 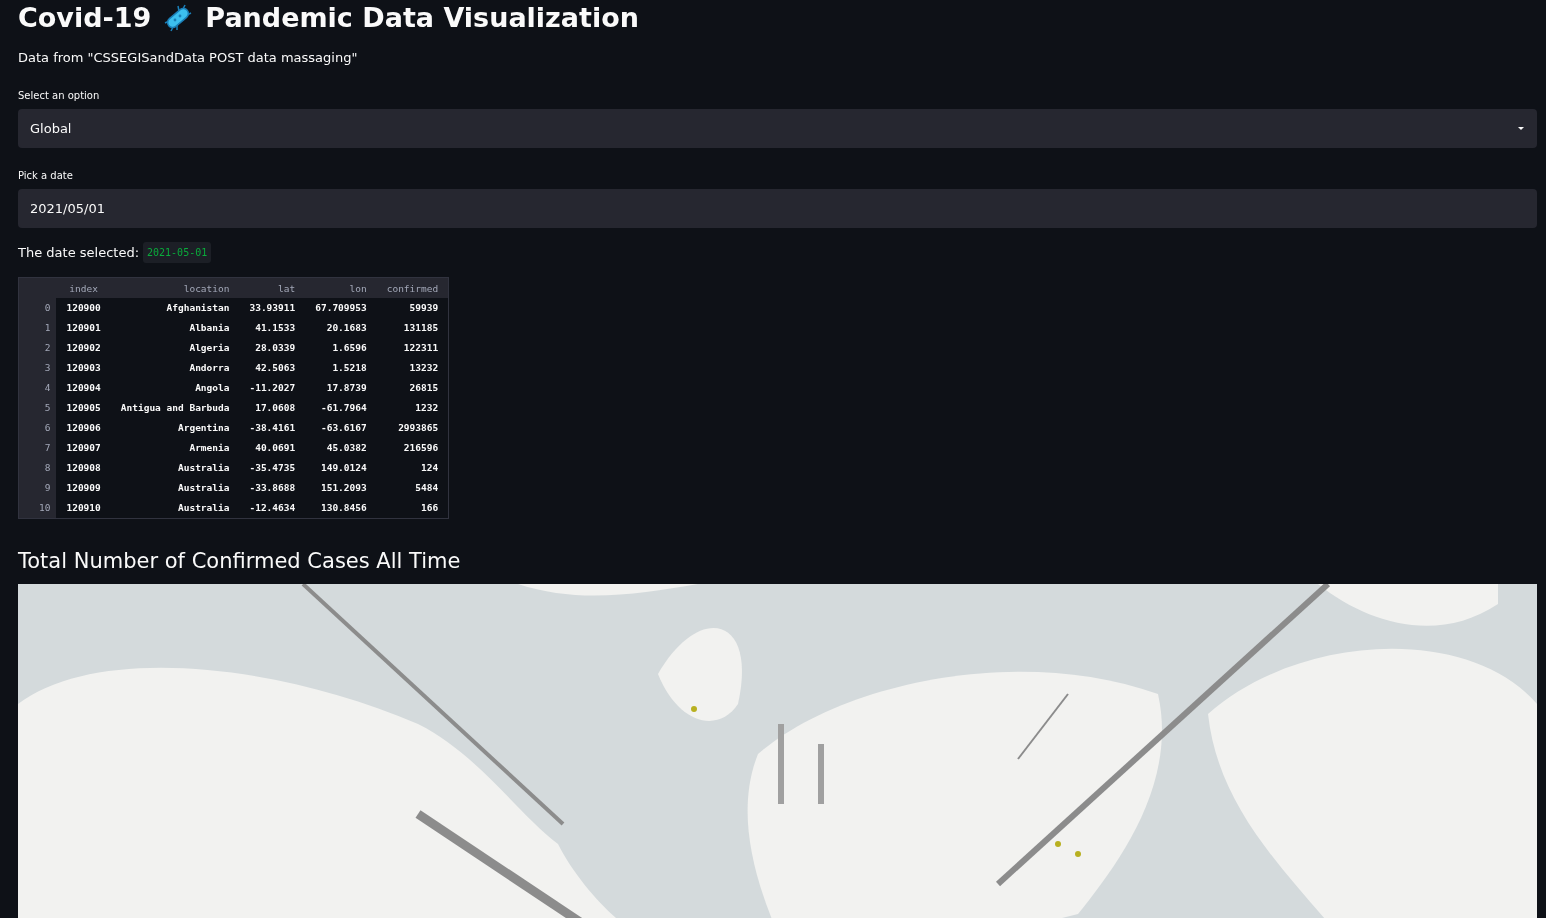 I want to click on column-header: location, so click(x=175, y=288).